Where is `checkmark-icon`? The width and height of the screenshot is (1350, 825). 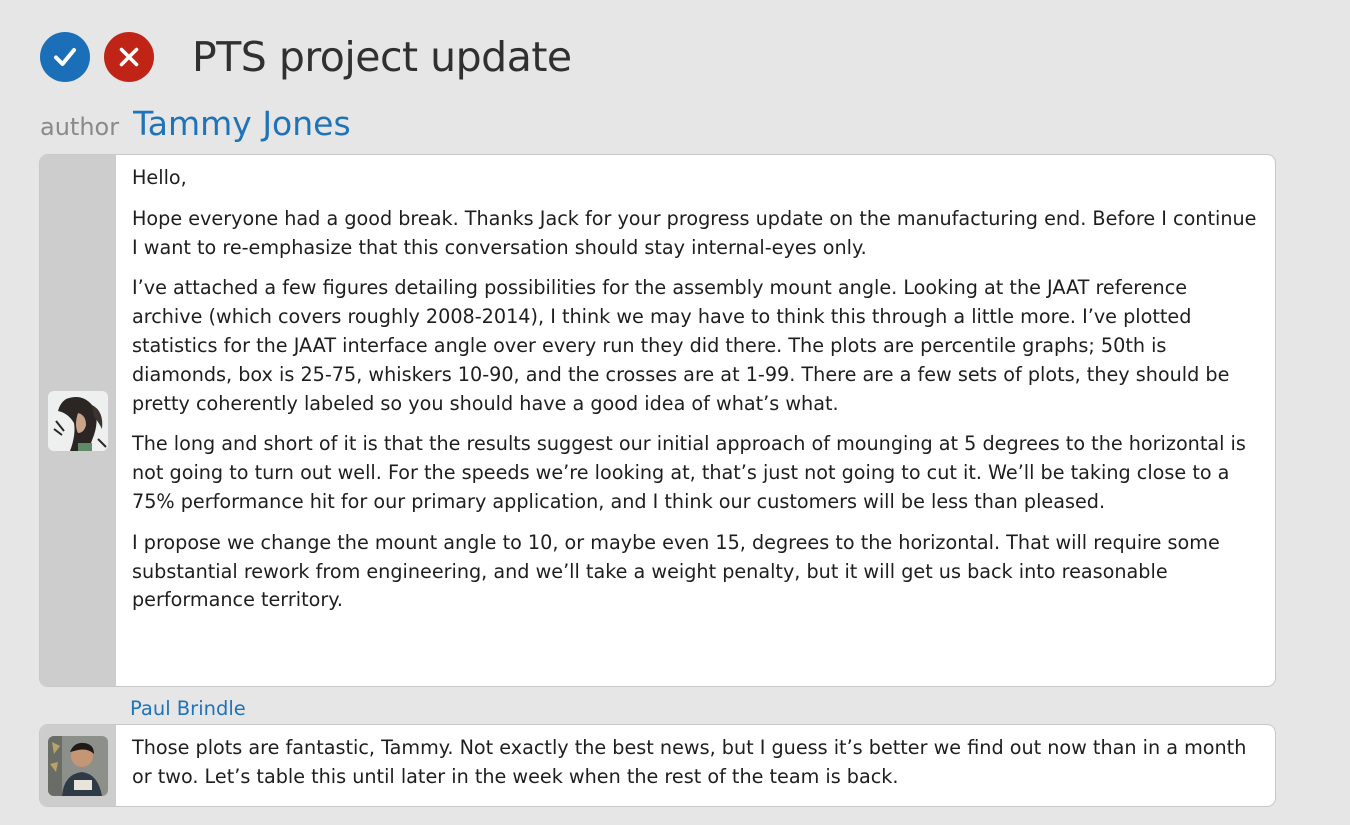 checkmark-icon is located at coordinates (65, 57).